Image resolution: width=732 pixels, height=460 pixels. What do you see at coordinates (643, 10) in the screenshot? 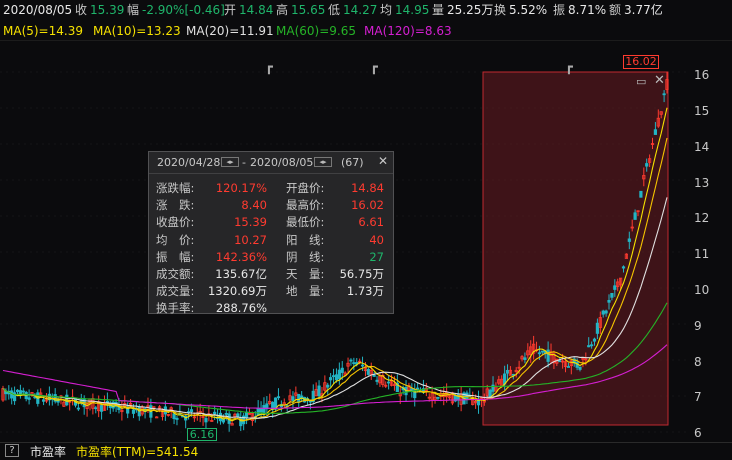
I see `amount-value: 3.77亿` at bounding box center [643, 10].